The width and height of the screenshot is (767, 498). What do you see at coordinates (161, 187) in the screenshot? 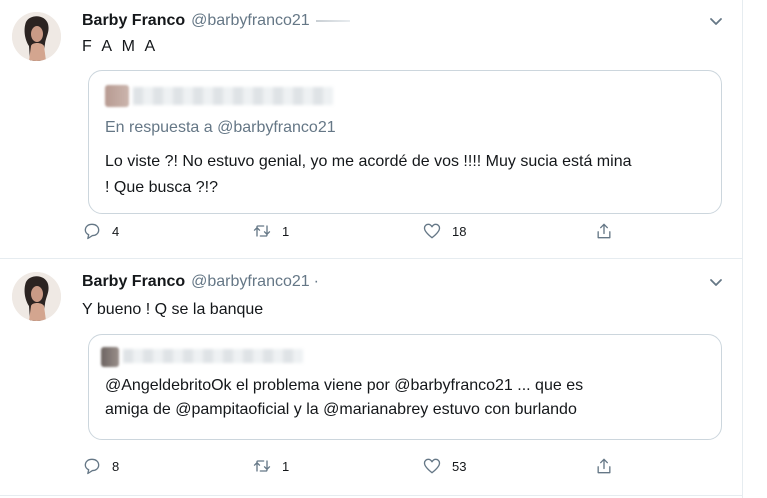
I see `quoted-text-line: ! Que busca ?!?` at bounding box center [161, 187].